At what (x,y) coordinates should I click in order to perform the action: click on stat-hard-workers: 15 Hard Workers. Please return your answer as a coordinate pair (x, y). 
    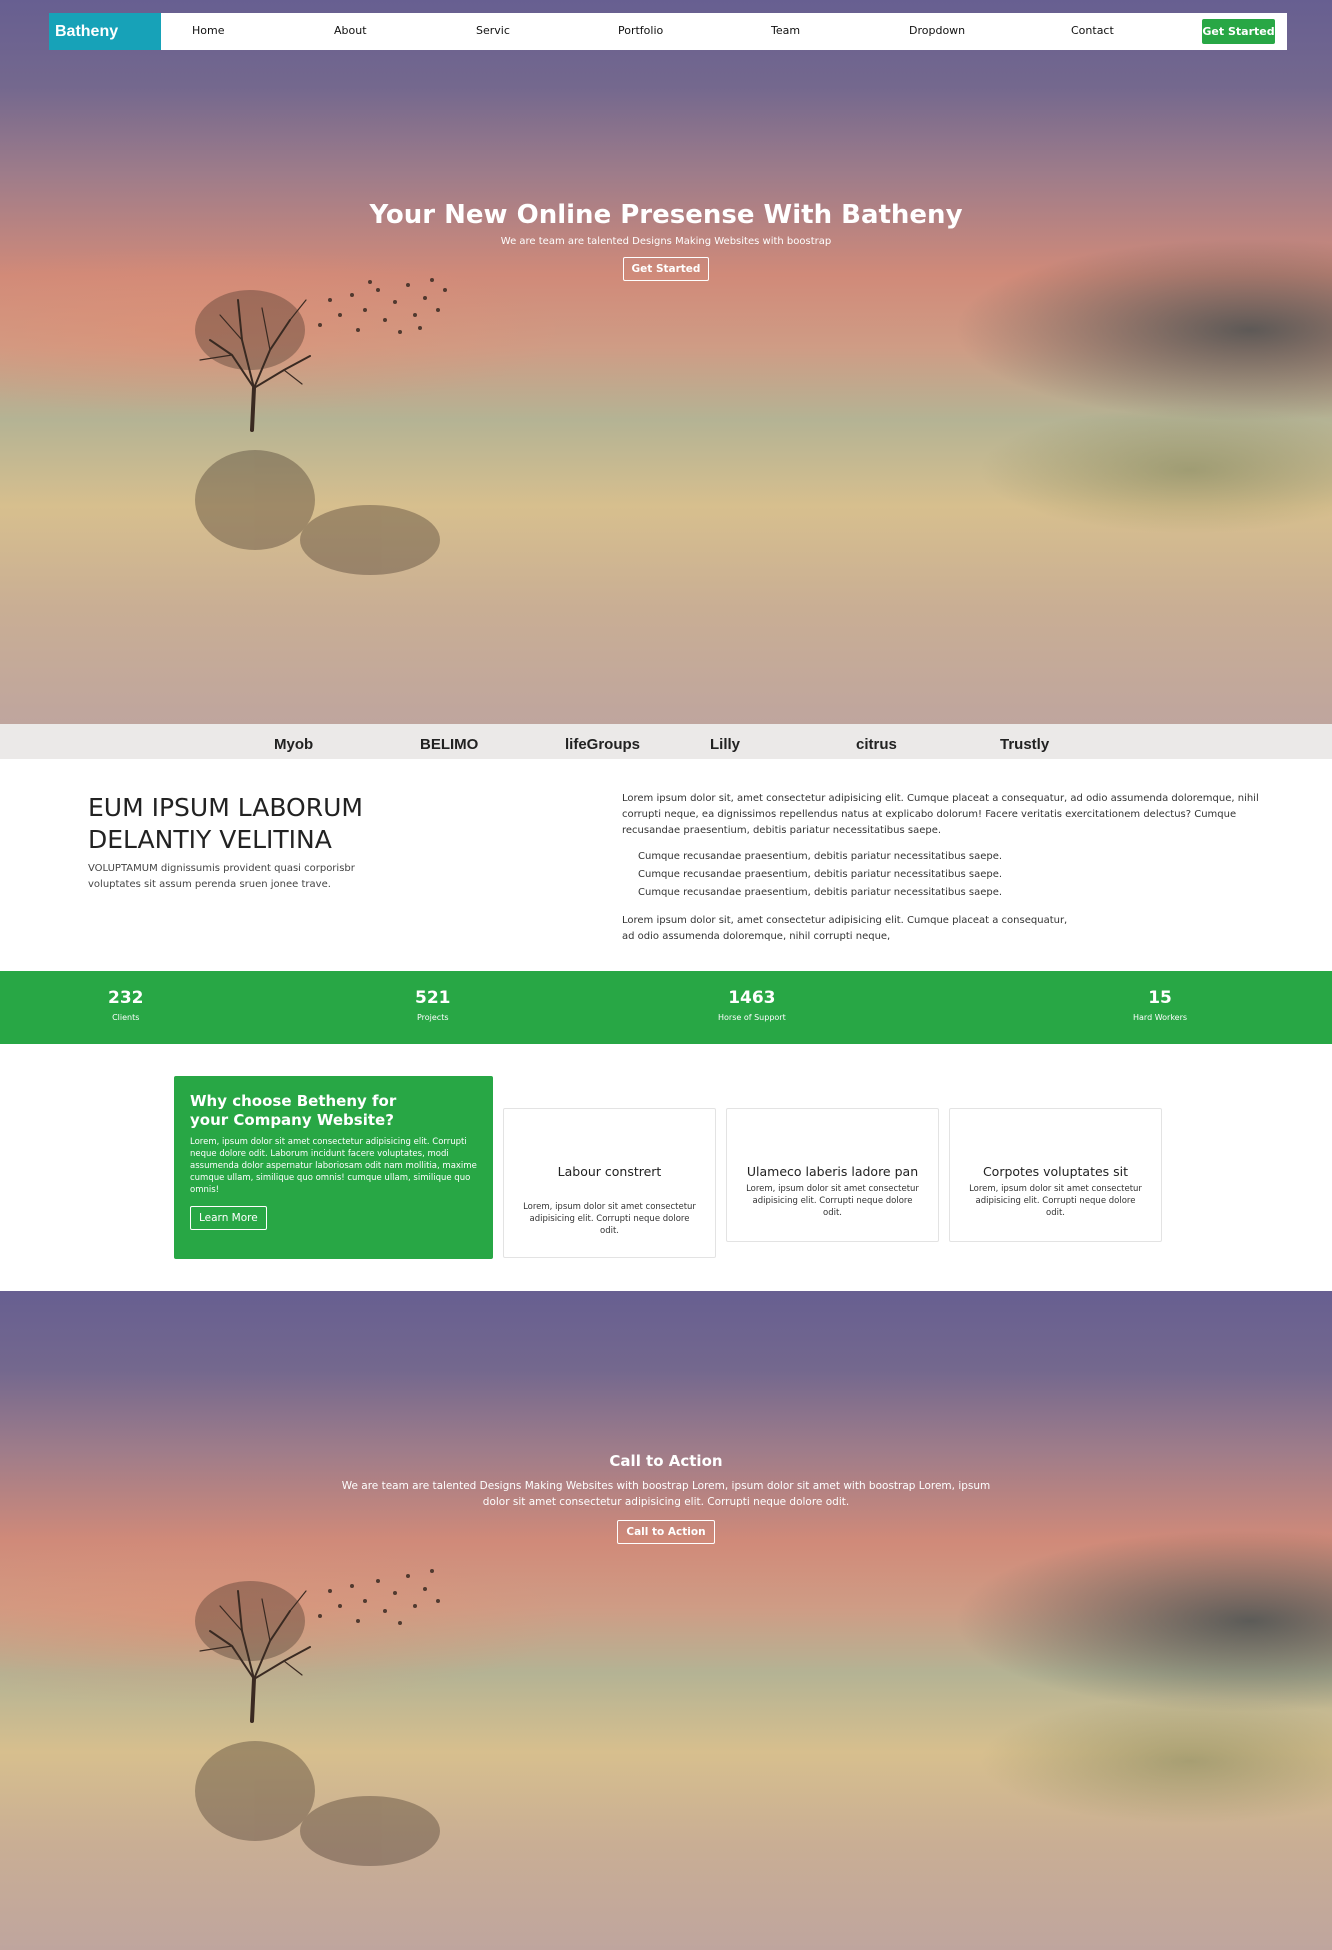
    Looking at the image, I should click on (1160, 1005).